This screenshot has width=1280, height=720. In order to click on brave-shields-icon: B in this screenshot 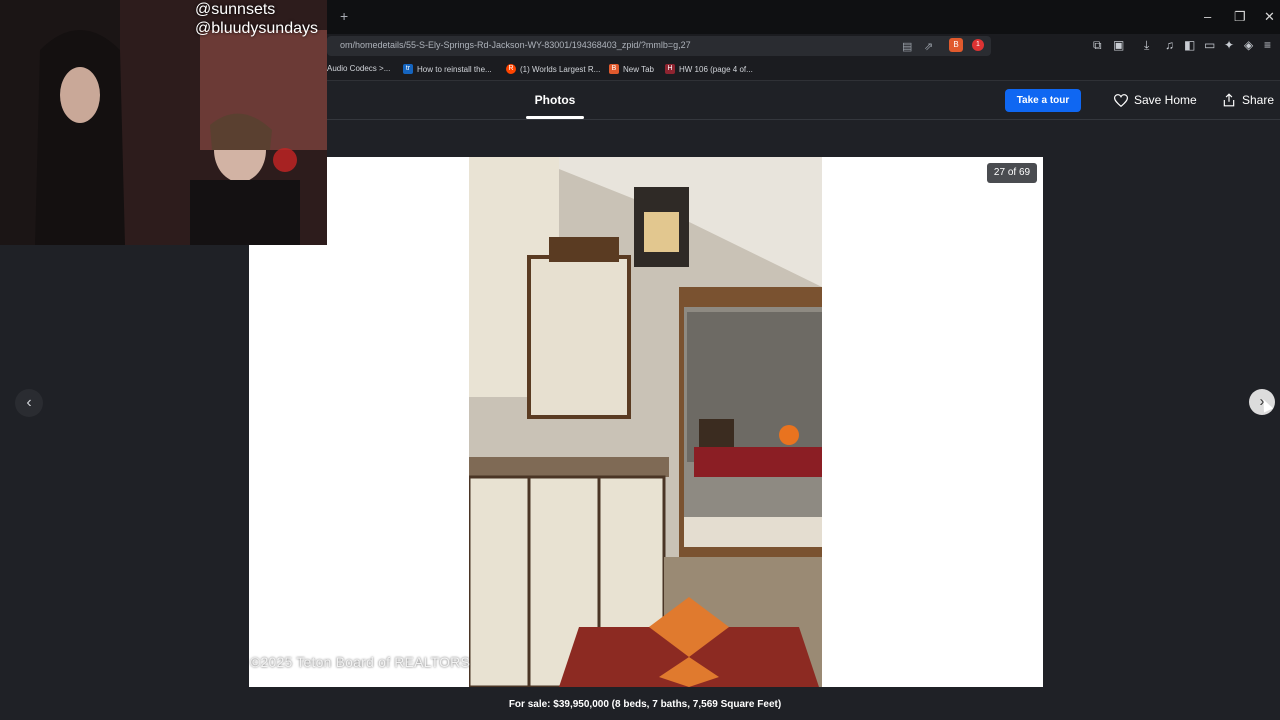, I will do `click(956, 45)`.